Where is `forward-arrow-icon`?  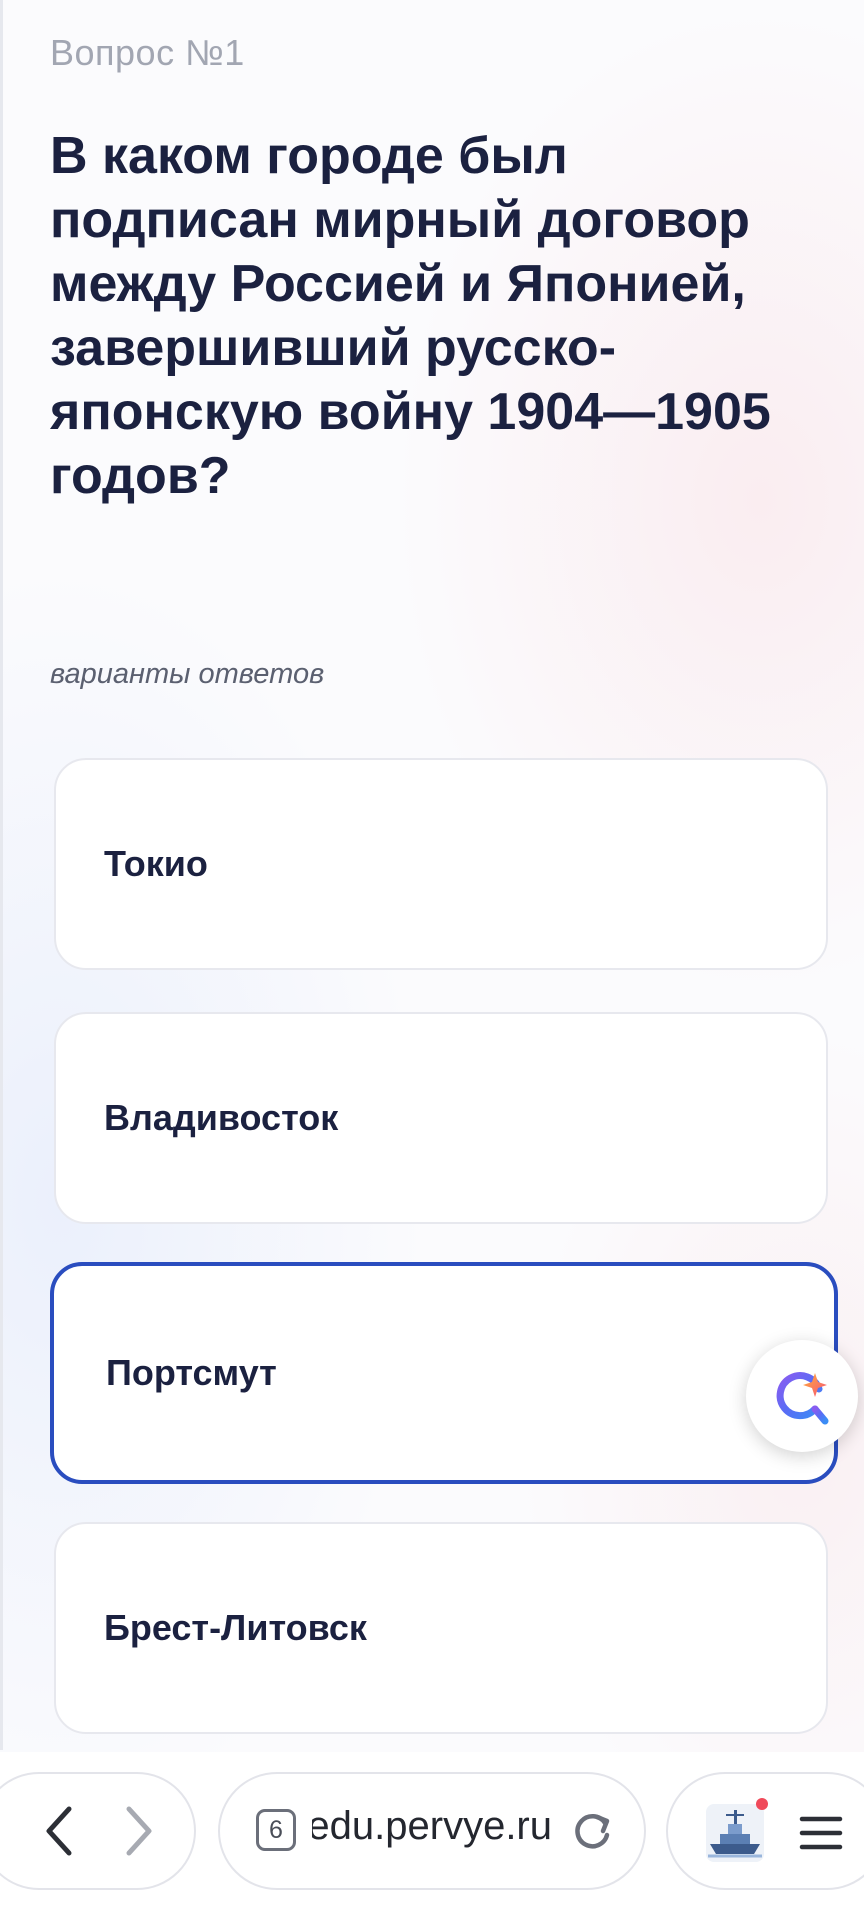
forward-arrow-icon is located at coordinates (139, 1831).